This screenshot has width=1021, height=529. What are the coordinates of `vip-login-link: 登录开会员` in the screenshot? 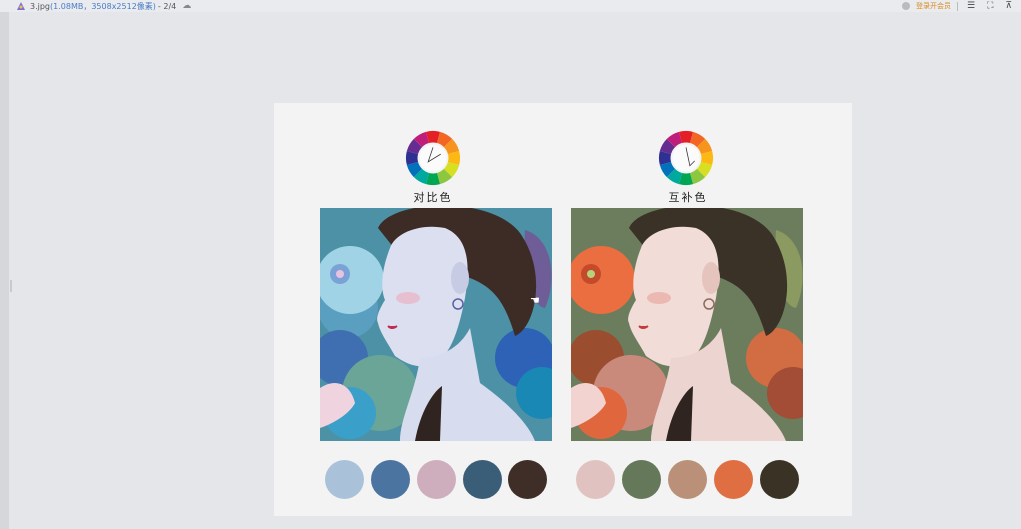 It's located at (933, 6).